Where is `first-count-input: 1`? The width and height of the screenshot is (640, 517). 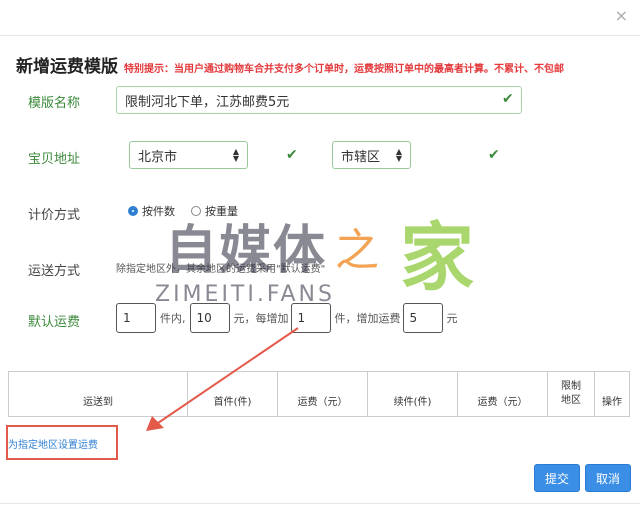 first-count-input: 1 is located at coordinates (136, 318).